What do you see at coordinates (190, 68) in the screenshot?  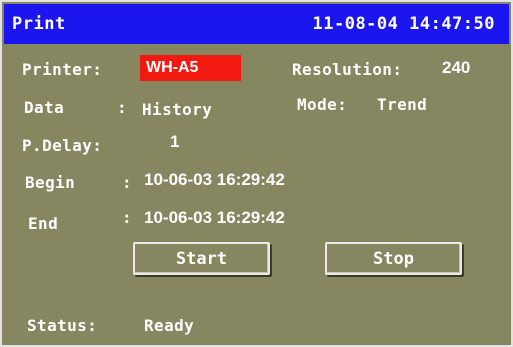 I see `printer-field: WH-A5` at bounding box center [190, 68].